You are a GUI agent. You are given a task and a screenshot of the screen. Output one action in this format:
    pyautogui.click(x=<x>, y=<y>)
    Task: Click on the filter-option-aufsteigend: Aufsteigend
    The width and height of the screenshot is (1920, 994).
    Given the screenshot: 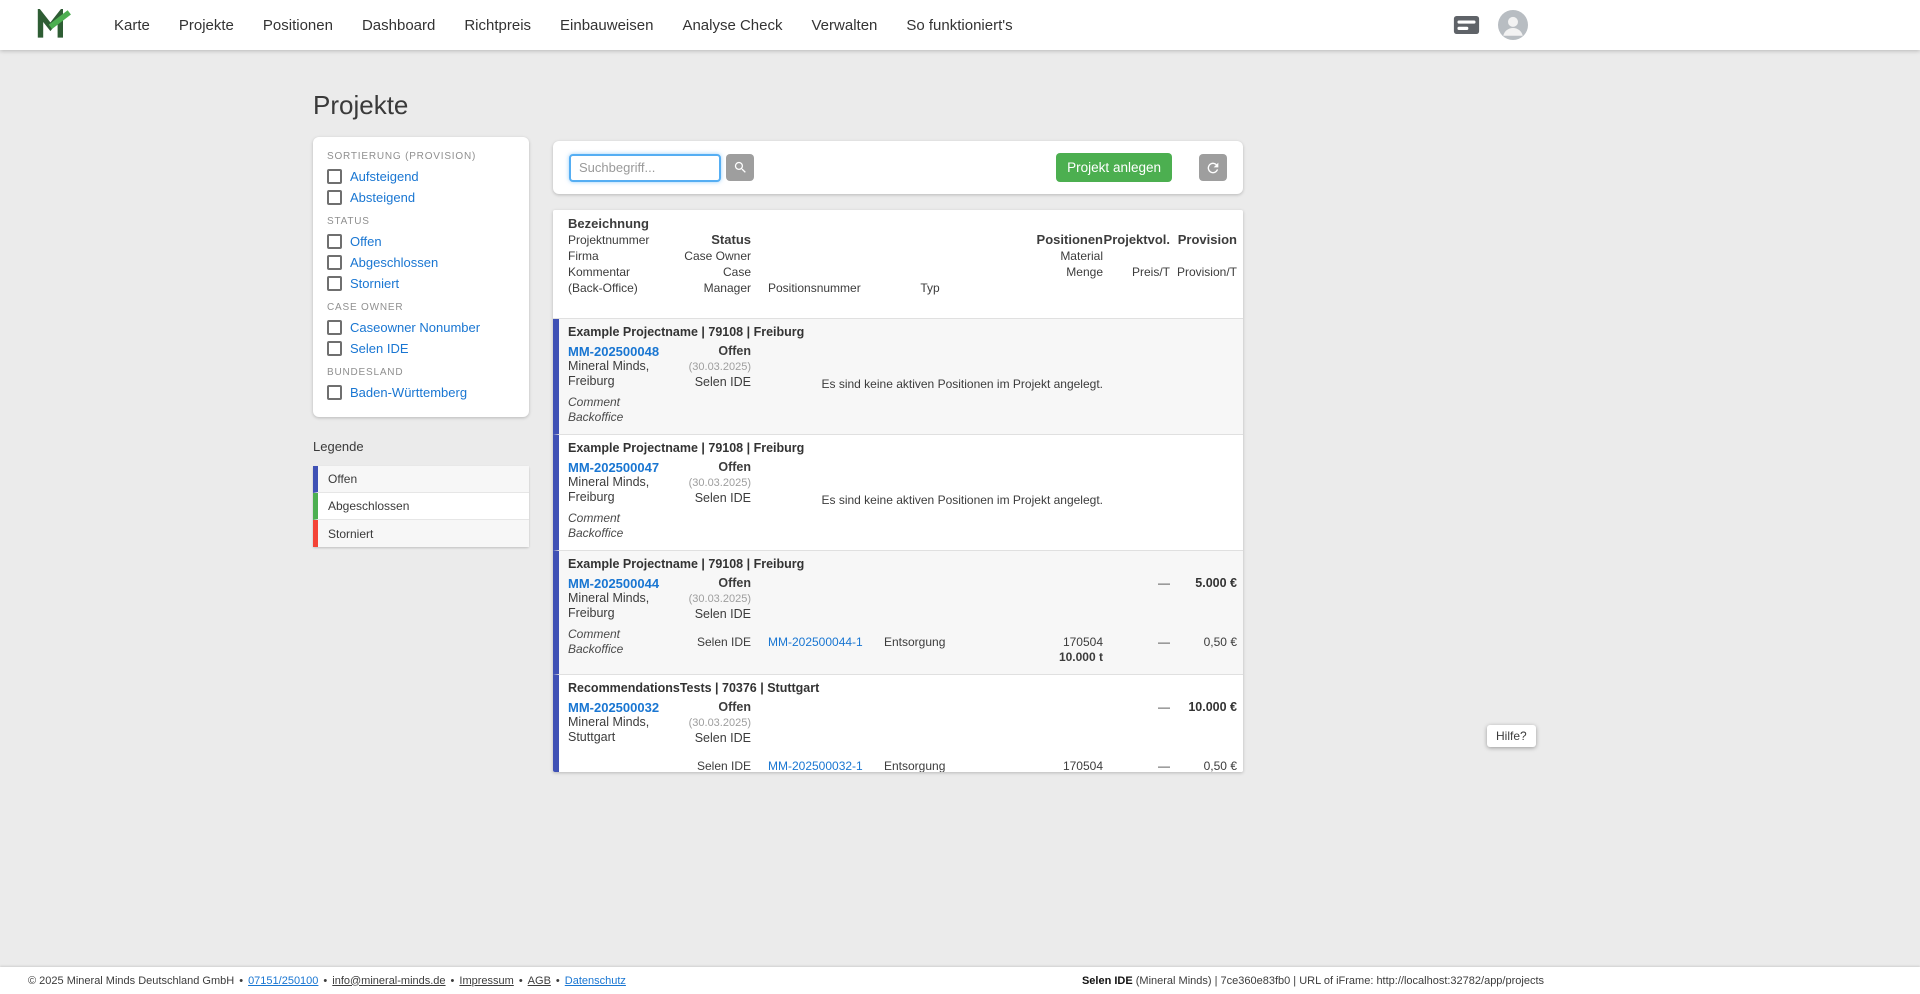 What is the action you would take?
    pyautogui.click(x=421, y=176)
    